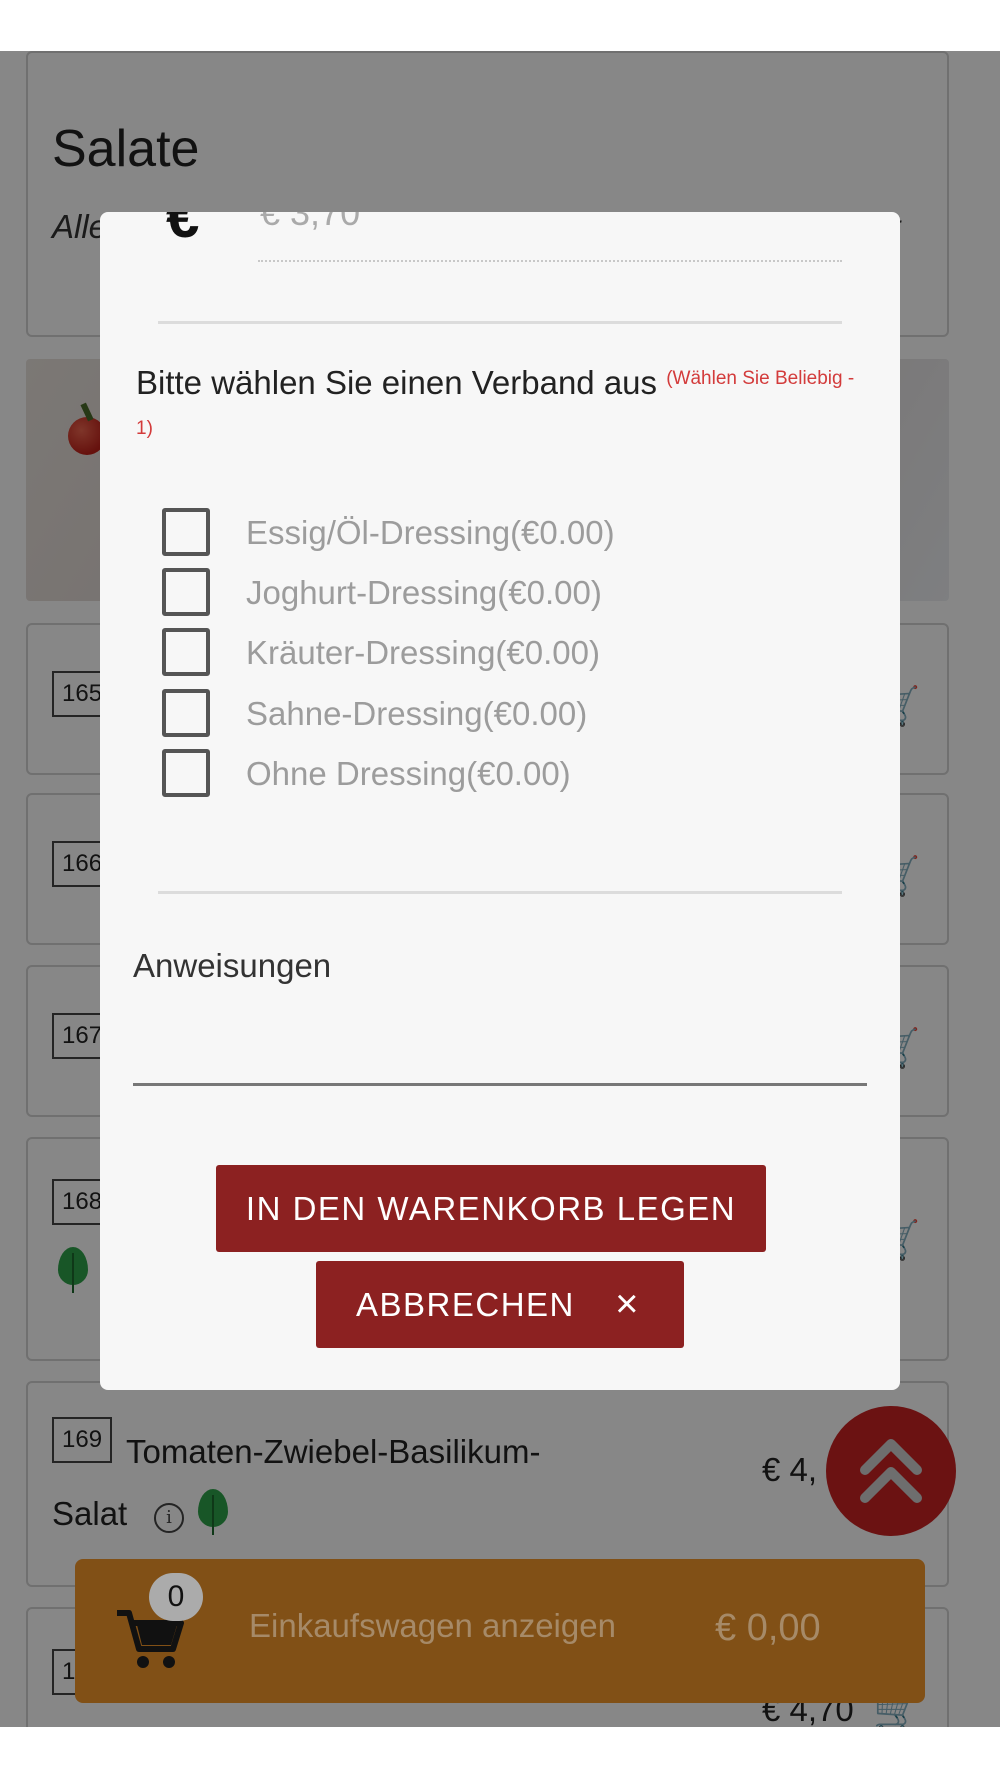 The image size is (1000, 1778). What do you see at coordinates (423, 652) in the screenshot?
I see `option-label: Kräuter-Dressing(€0.00)` at bounding box center [423, 652].